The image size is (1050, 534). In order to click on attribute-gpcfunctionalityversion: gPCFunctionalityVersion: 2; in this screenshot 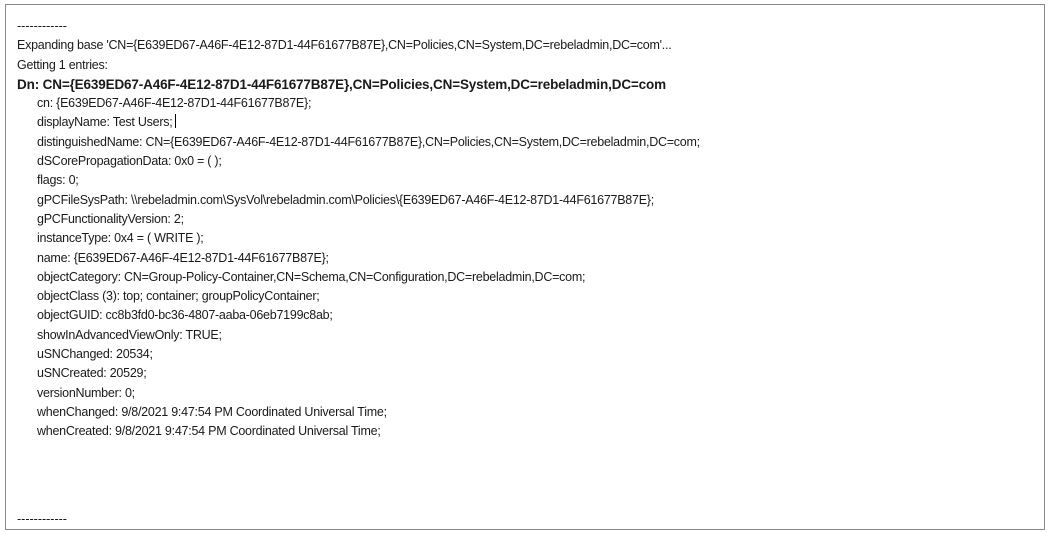, I will do `click(110, 218)`.